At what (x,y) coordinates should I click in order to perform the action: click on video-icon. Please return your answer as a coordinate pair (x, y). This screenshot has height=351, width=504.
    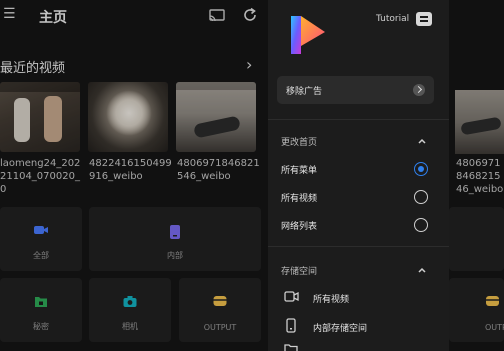
    Looking at the image, I should click on (41, 230).